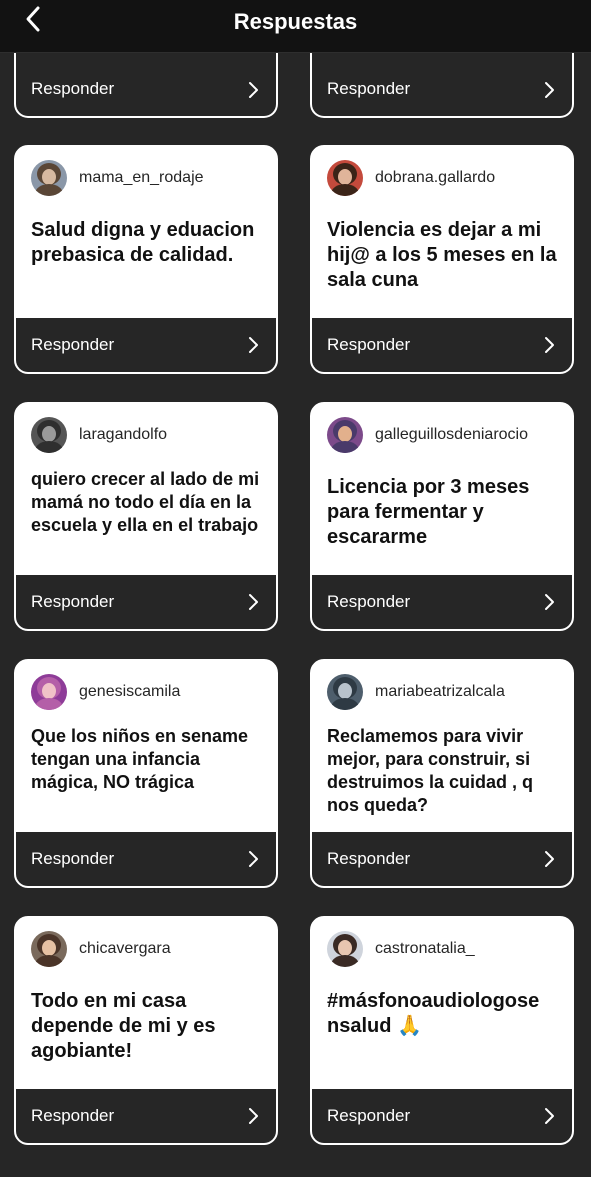 The width and height of the screenshot is (591, 1177). I want to click on user-row: mariabeatrizalcala, so click(445, 692).